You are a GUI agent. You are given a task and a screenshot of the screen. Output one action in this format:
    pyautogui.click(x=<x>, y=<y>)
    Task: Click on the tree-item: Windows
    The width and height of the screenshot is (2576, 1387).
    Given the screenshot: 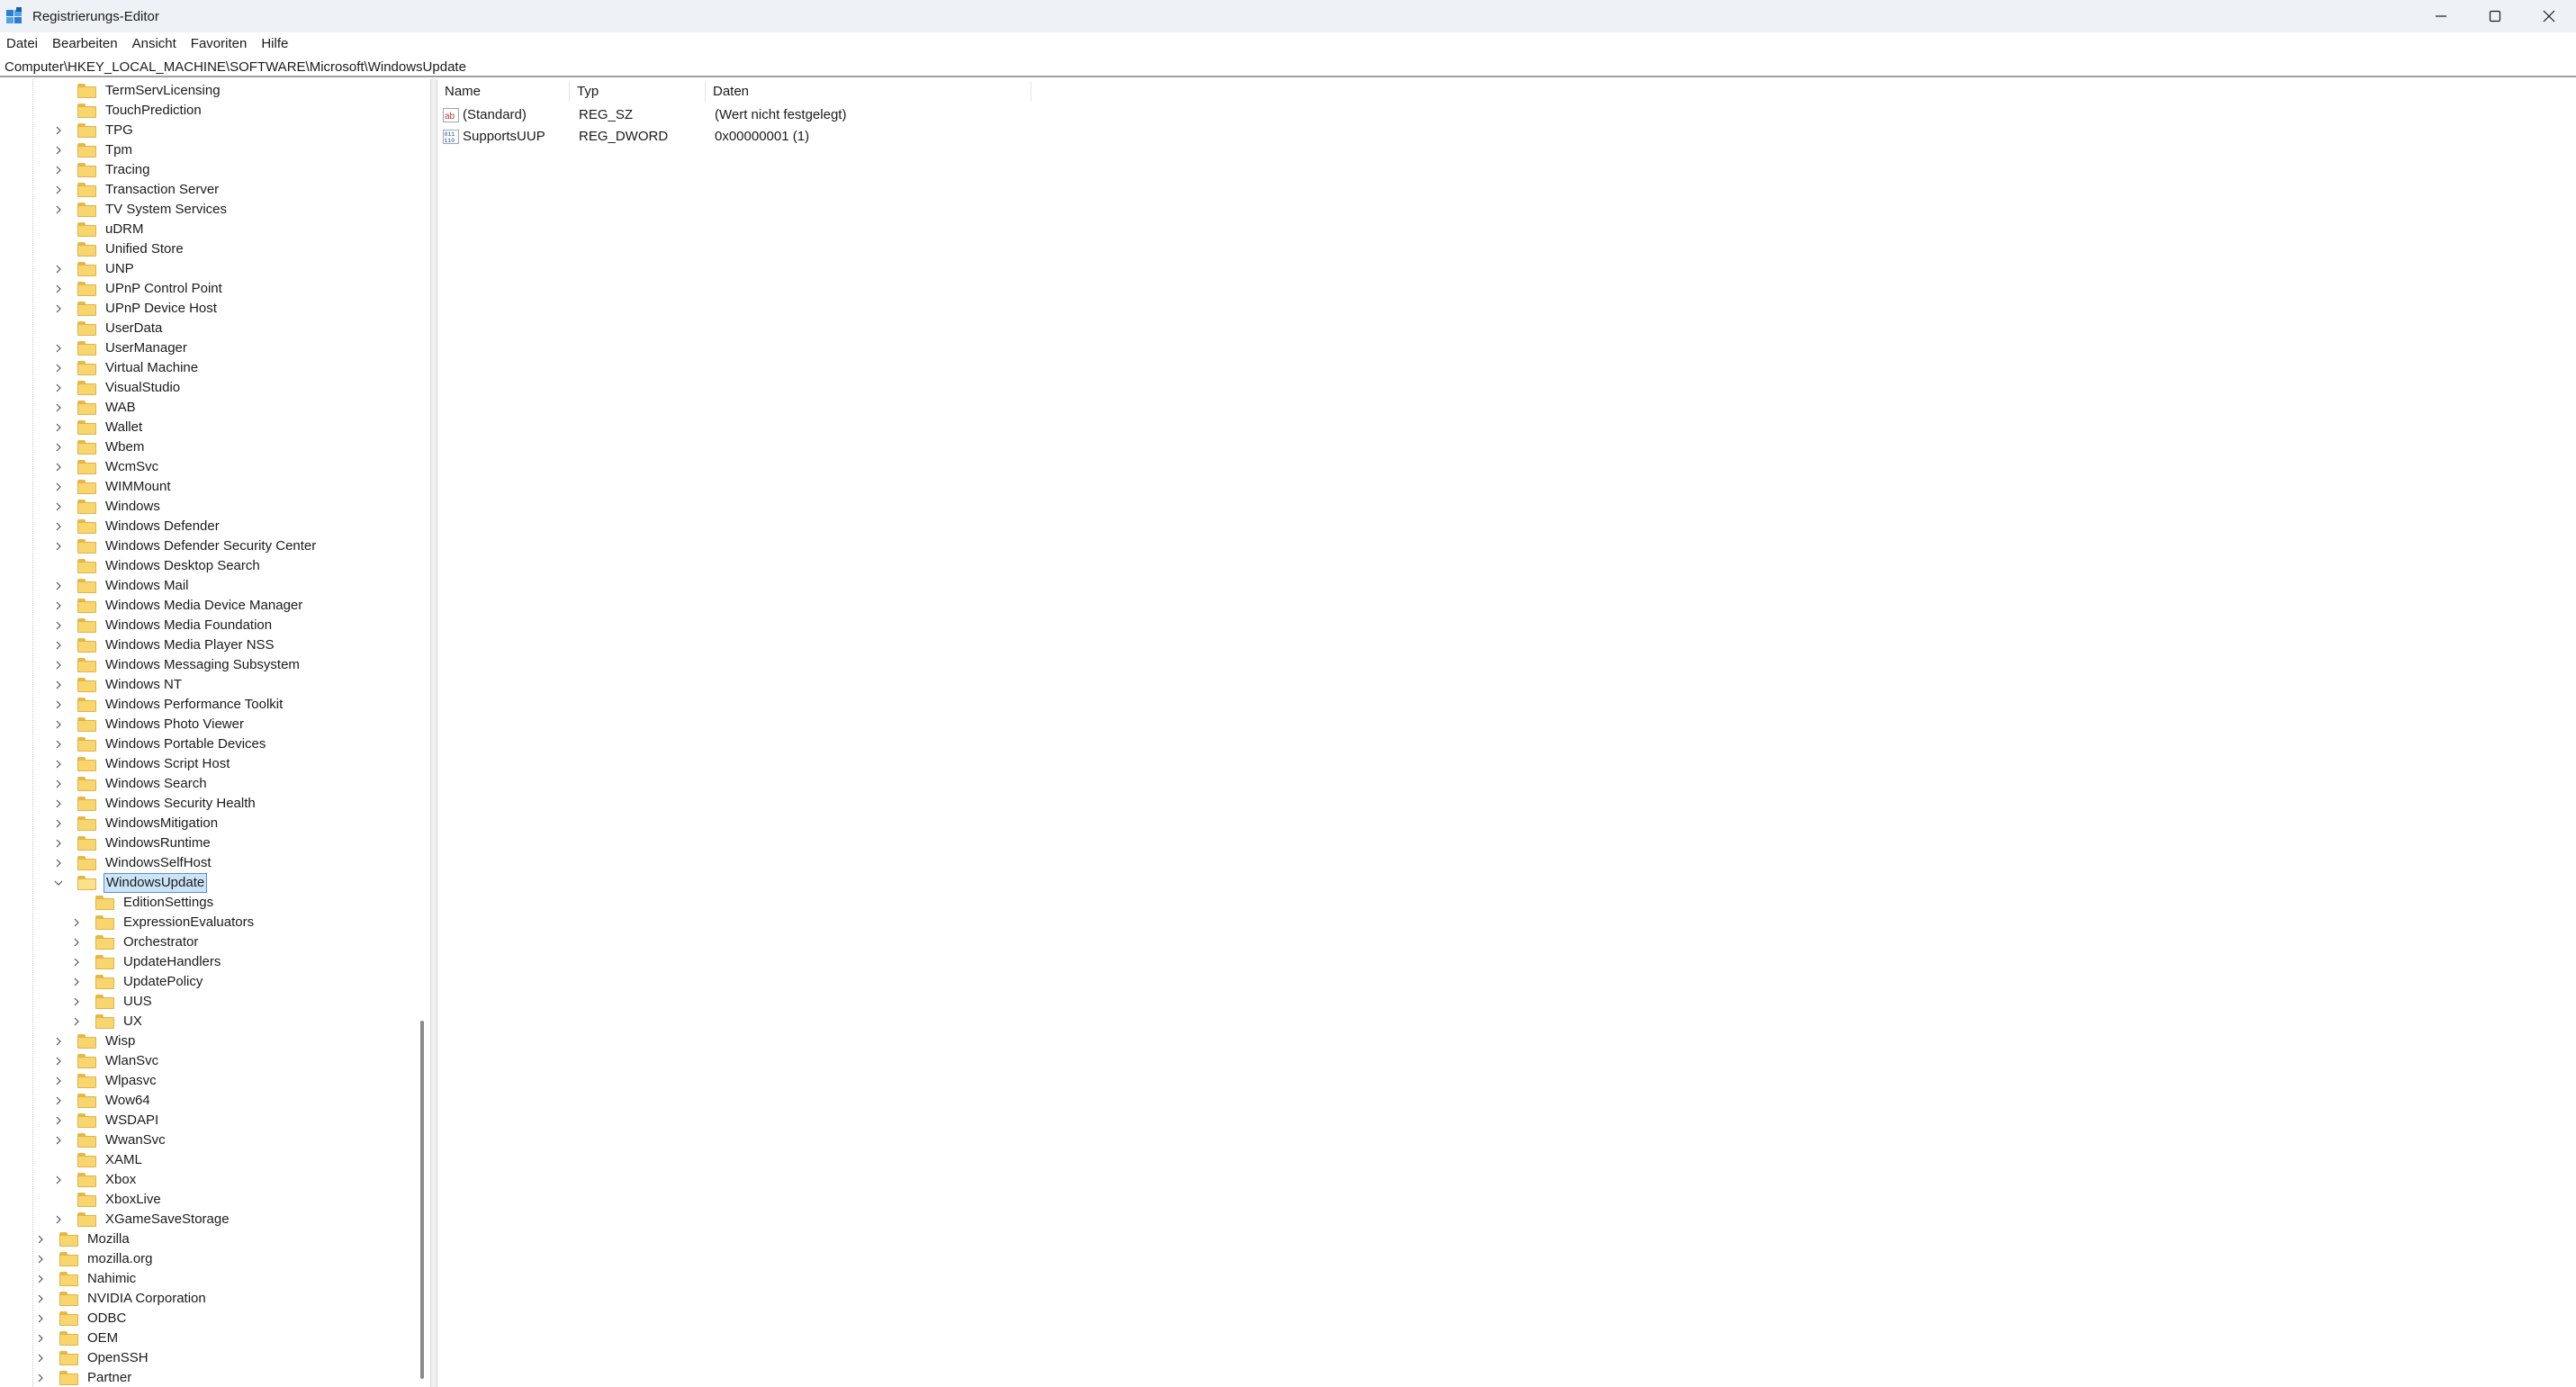 What is the action you would take?
    pyautogui.click(x=211, y=507)
    